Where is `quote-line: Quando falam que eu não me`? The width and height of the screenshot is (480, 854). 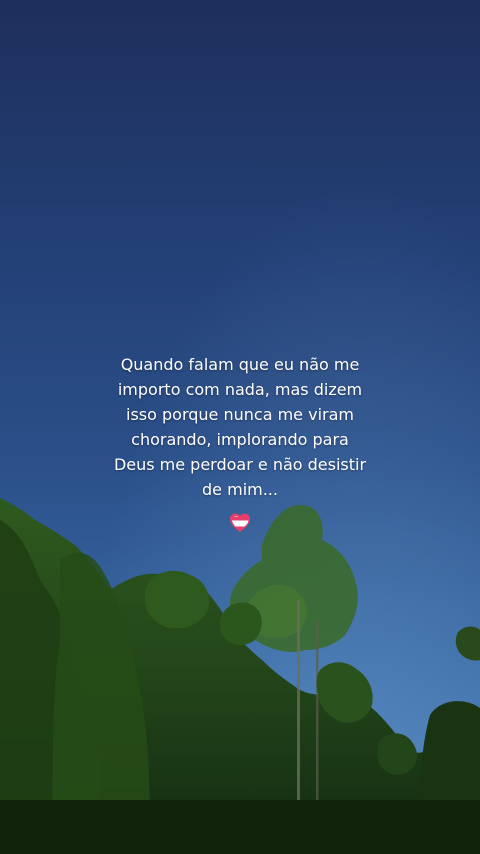 quote-line: Quando falam que eu não me is located at coordinates (240, 364).